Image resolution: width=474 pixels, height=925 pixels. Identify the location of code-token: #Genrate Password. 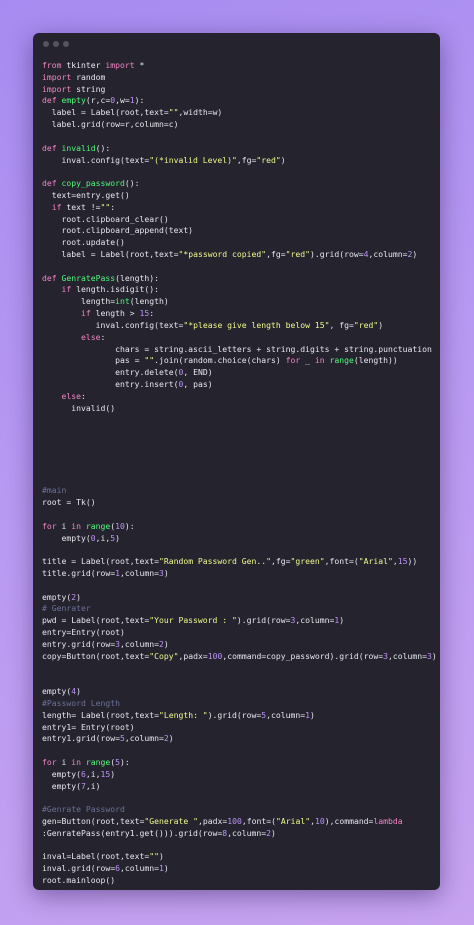
(83, 809).